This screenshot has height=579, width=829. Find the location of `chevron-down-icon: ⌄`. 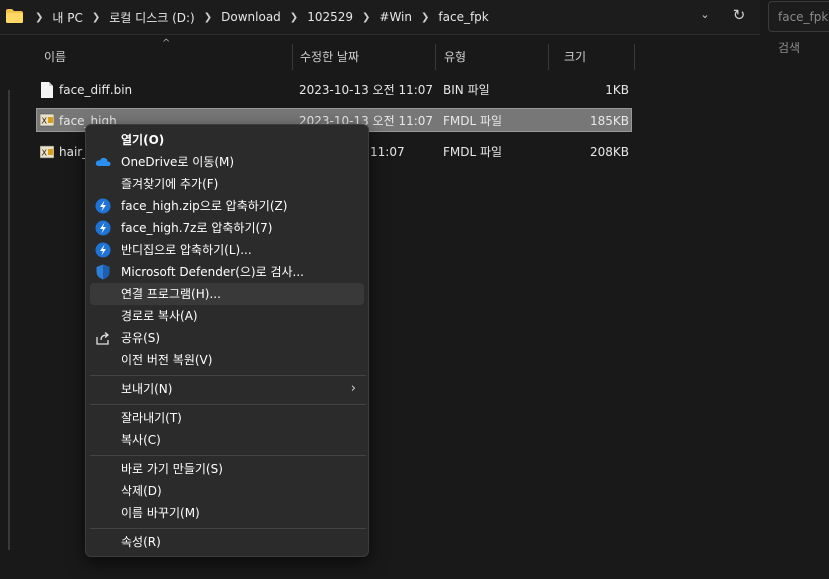

chevron-down-icon: ⌄ is located at coordinates (705, 17).